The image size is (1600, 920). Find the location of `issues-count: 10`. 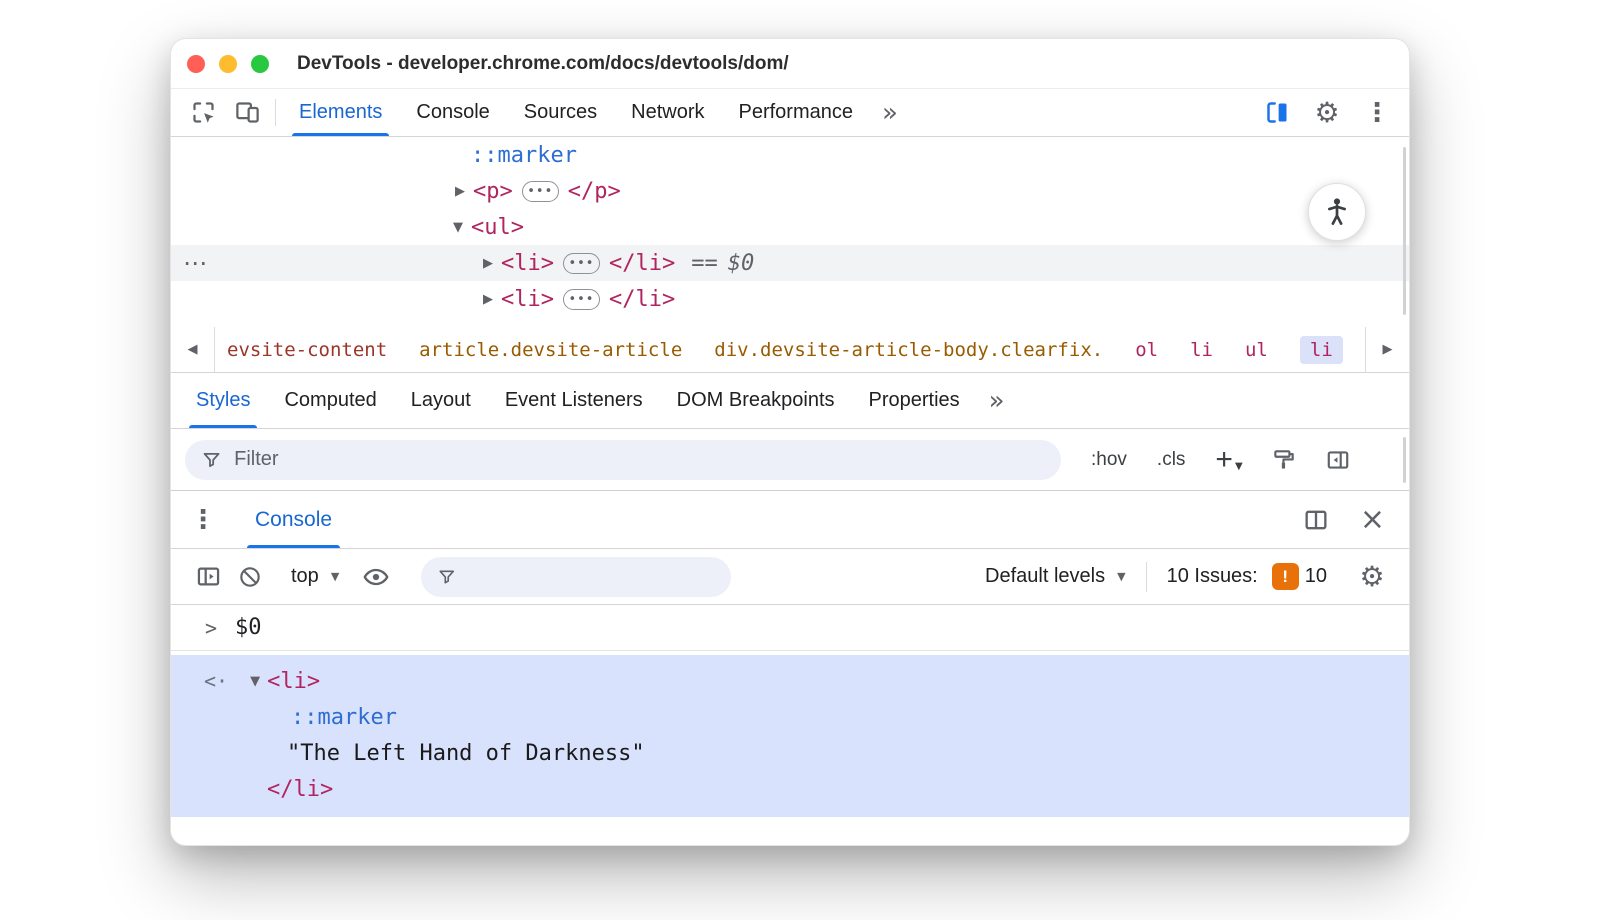

issues-count: 10 is located at coordinates (1315, 576).